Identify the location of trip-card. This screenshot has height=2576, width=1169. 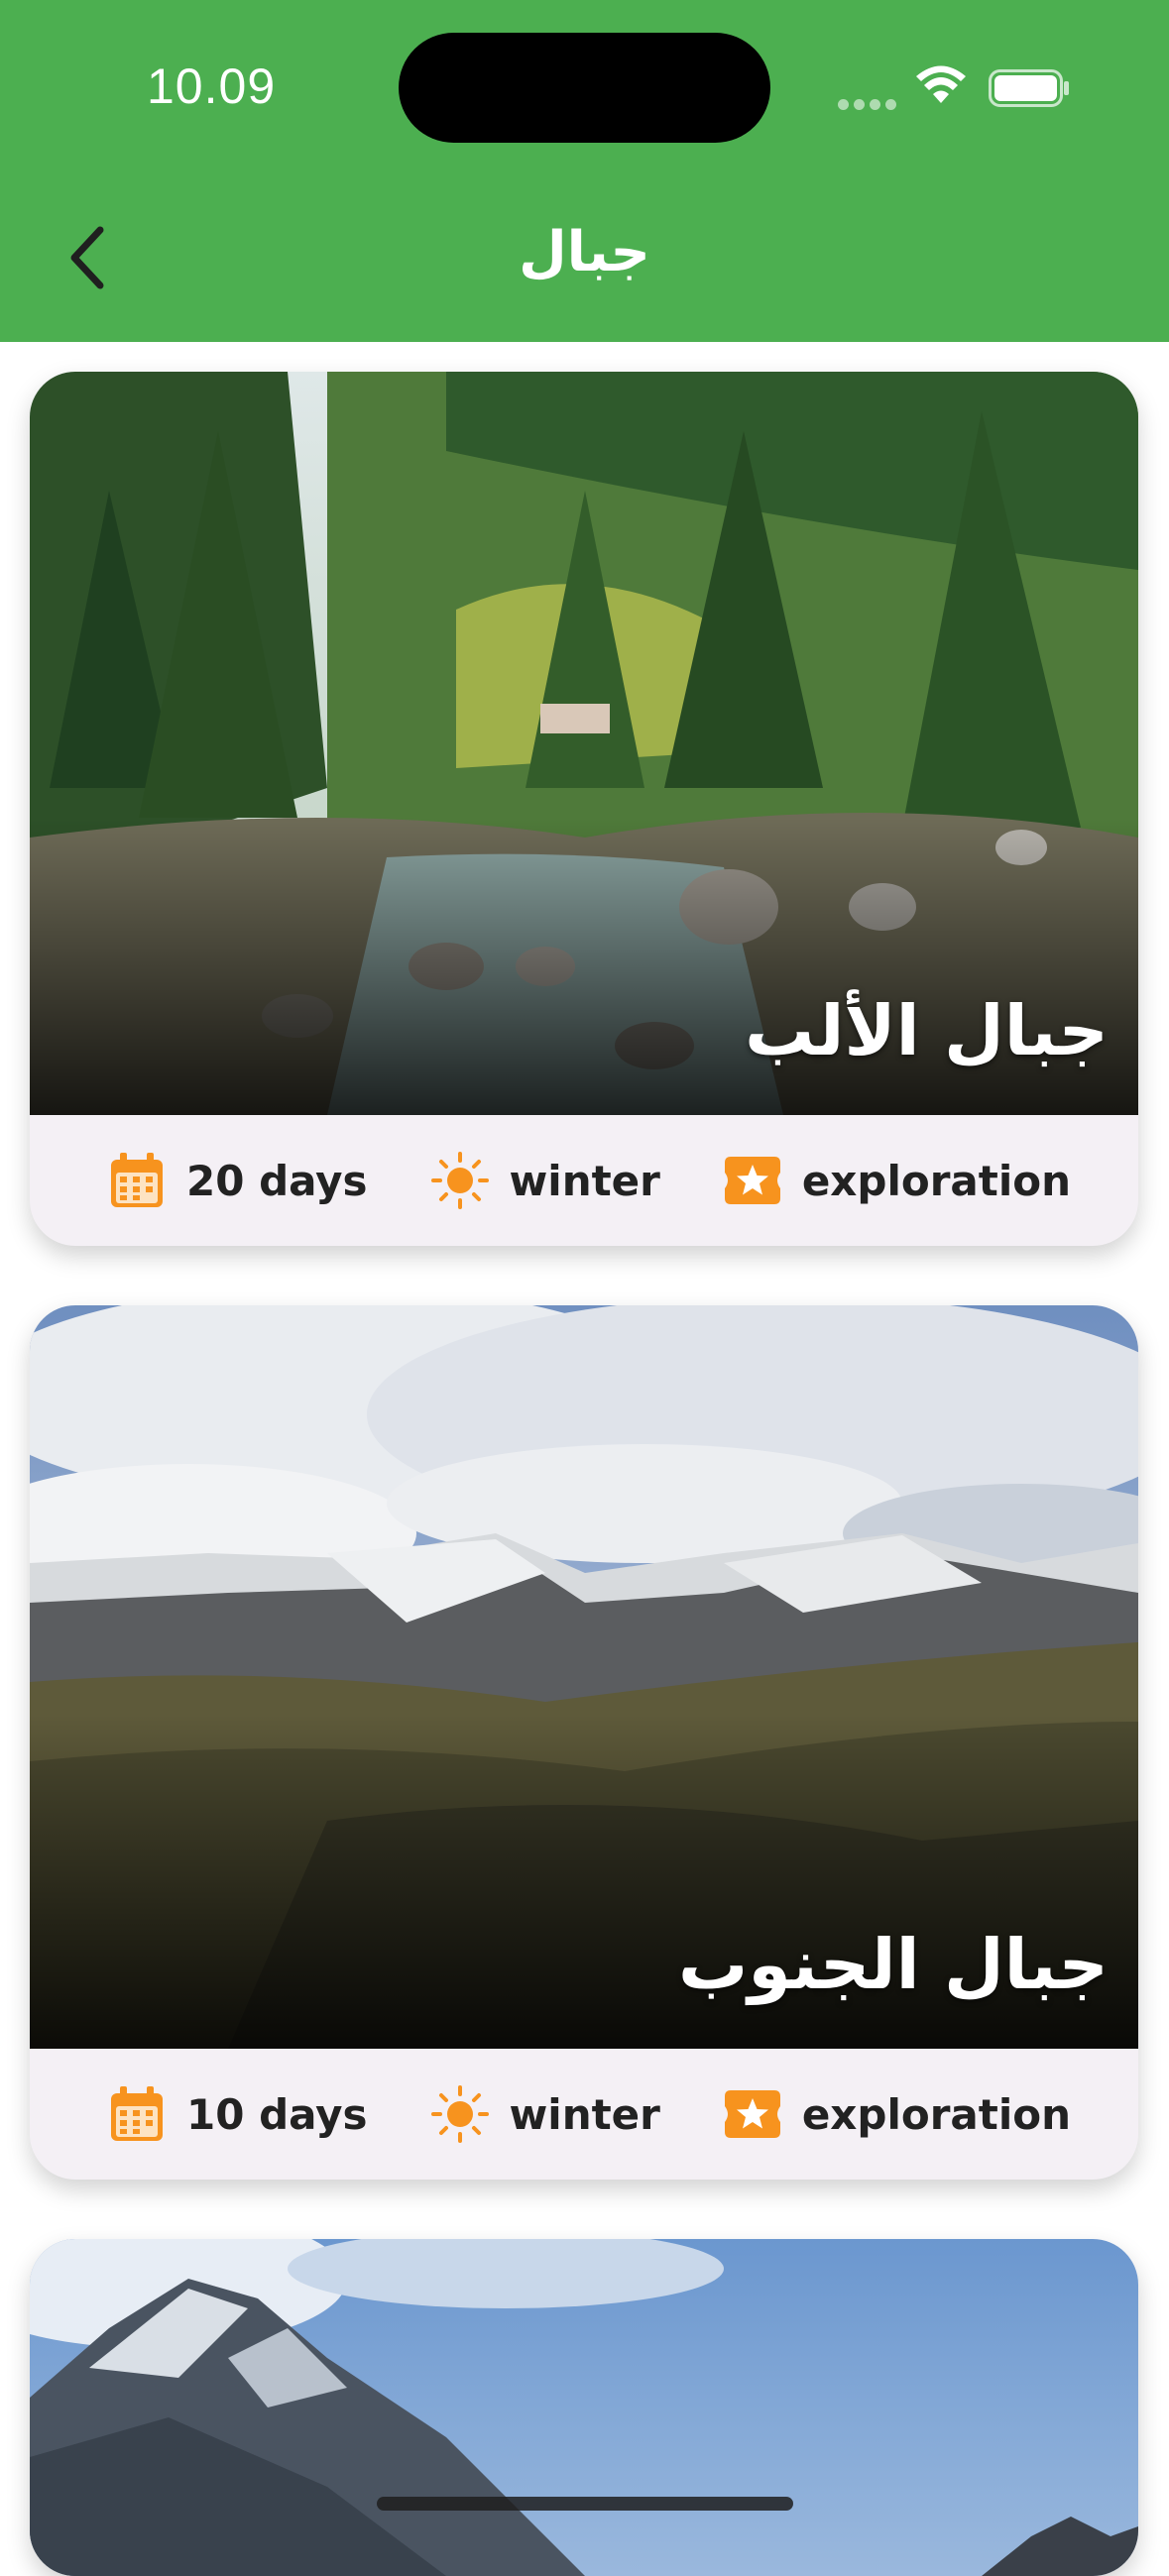
(584, 2407).